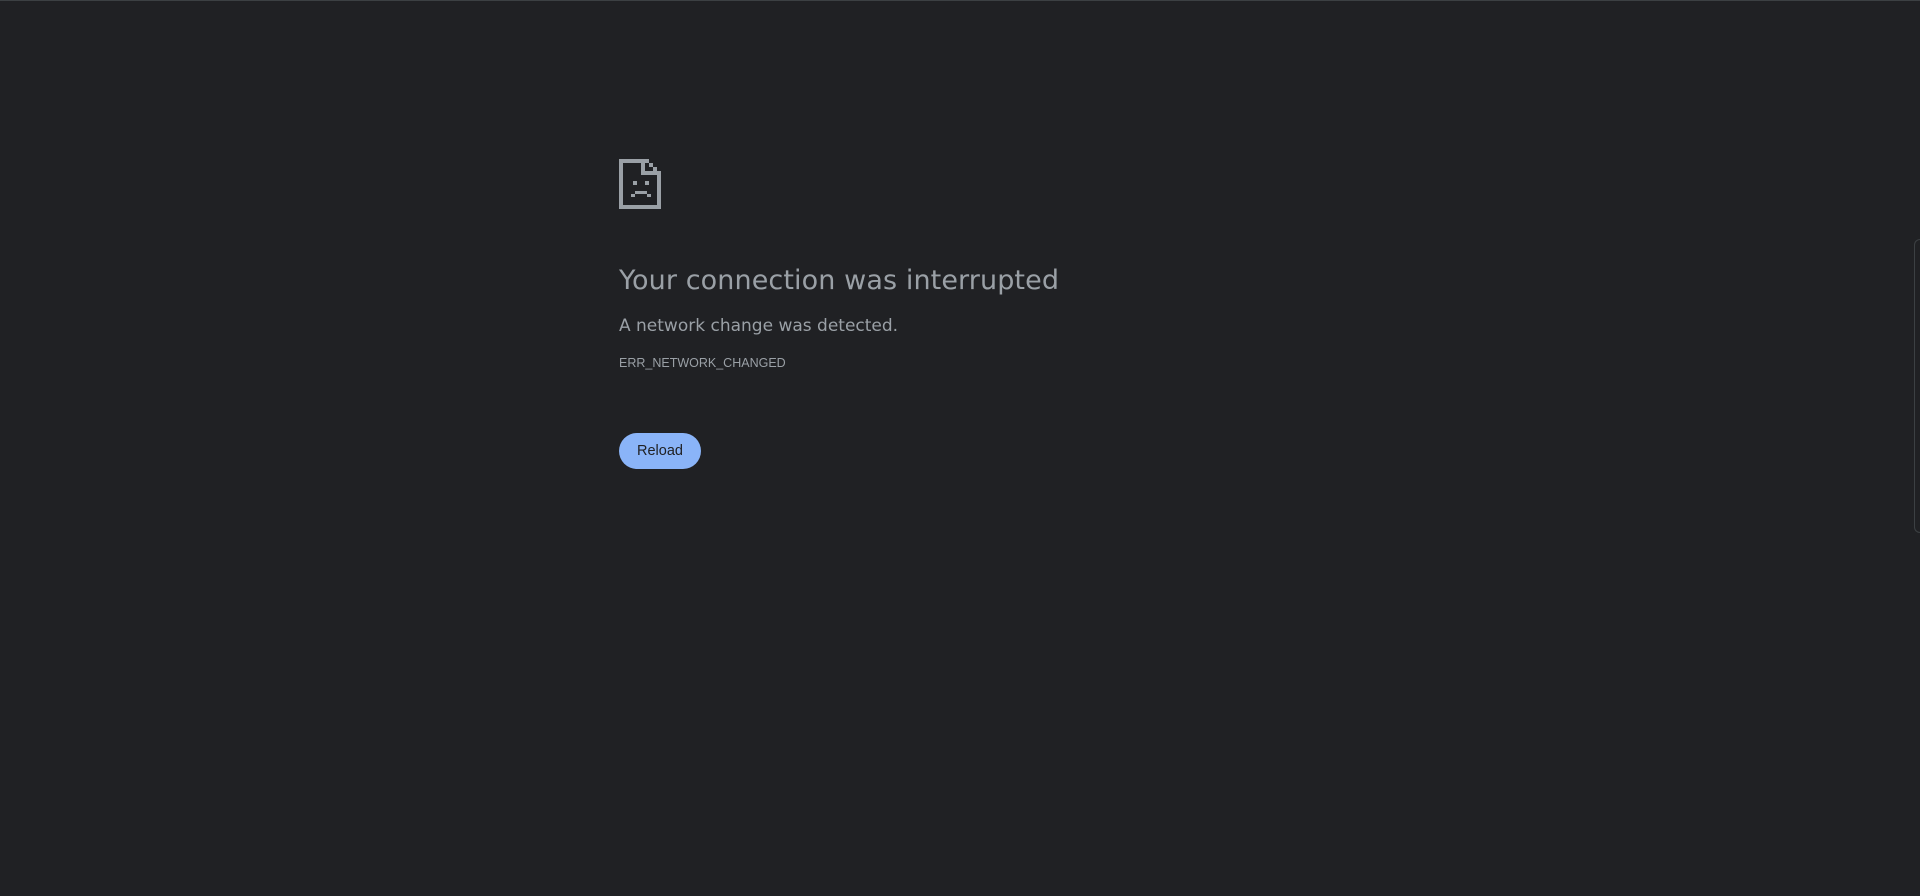  What do you see at coordinates (1917, 386) in the screenshot?
I see `side-panel-edge` at bounding box center [1917, 386].